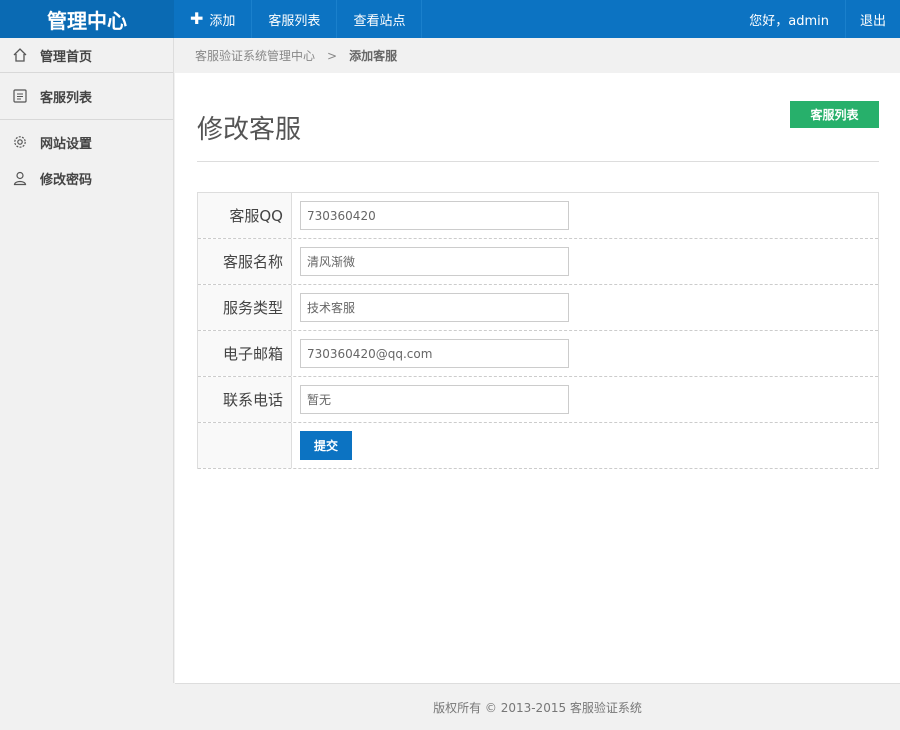 Image resolution: width=900 pixels, height=730 pixels. What do you see at coordinates (245, 399) in the screenshot?
I see `phone-label: 联系电话` at bounding box center [245, 399].